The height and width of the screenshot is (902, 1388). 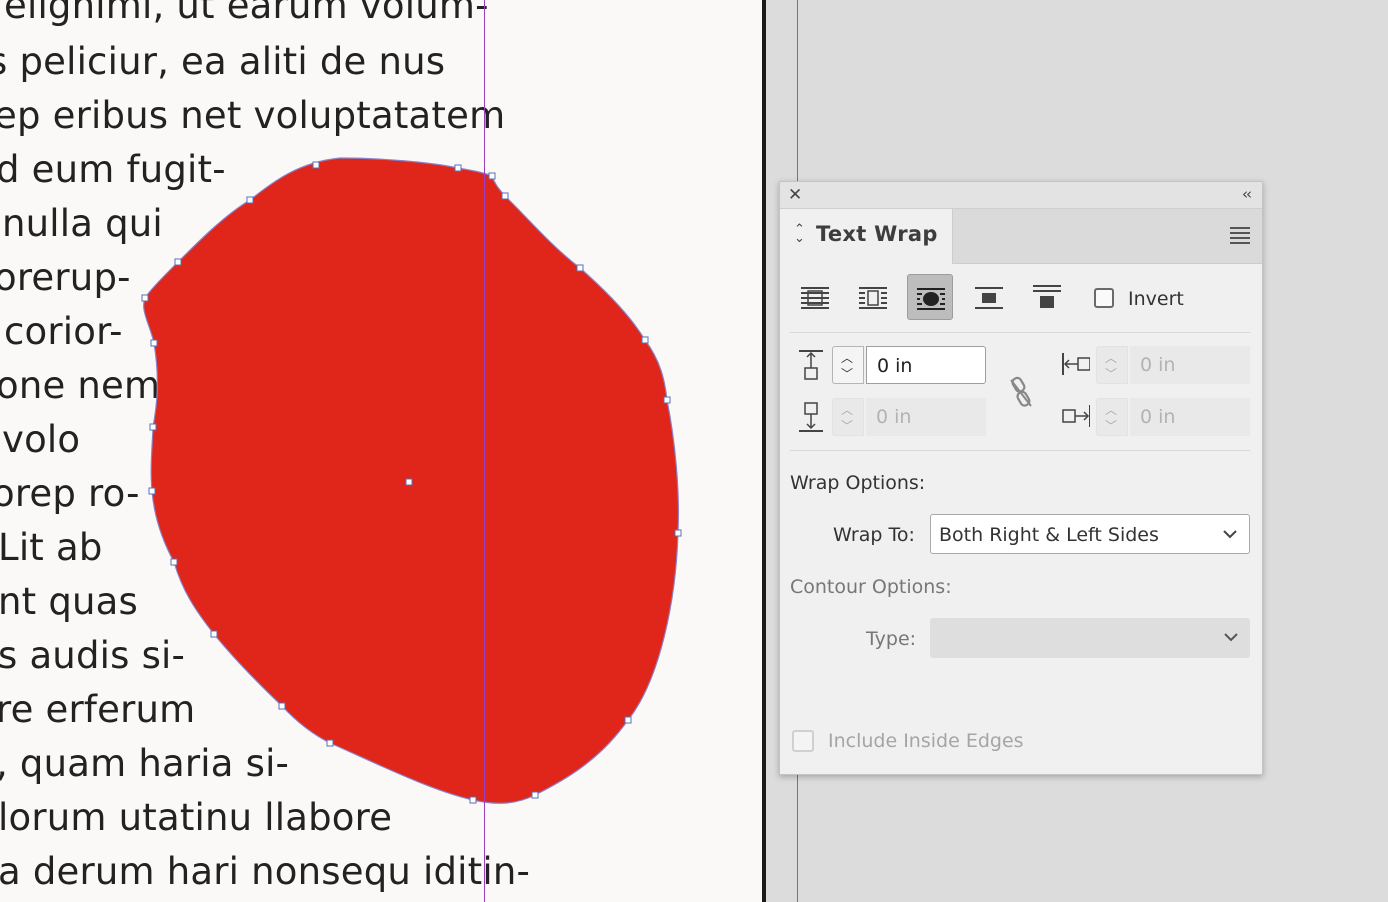 What do you see at coordinates (1240, 237) in the screenshot?
I see `panel-menu-icon` at bounding box center [1240, 237].